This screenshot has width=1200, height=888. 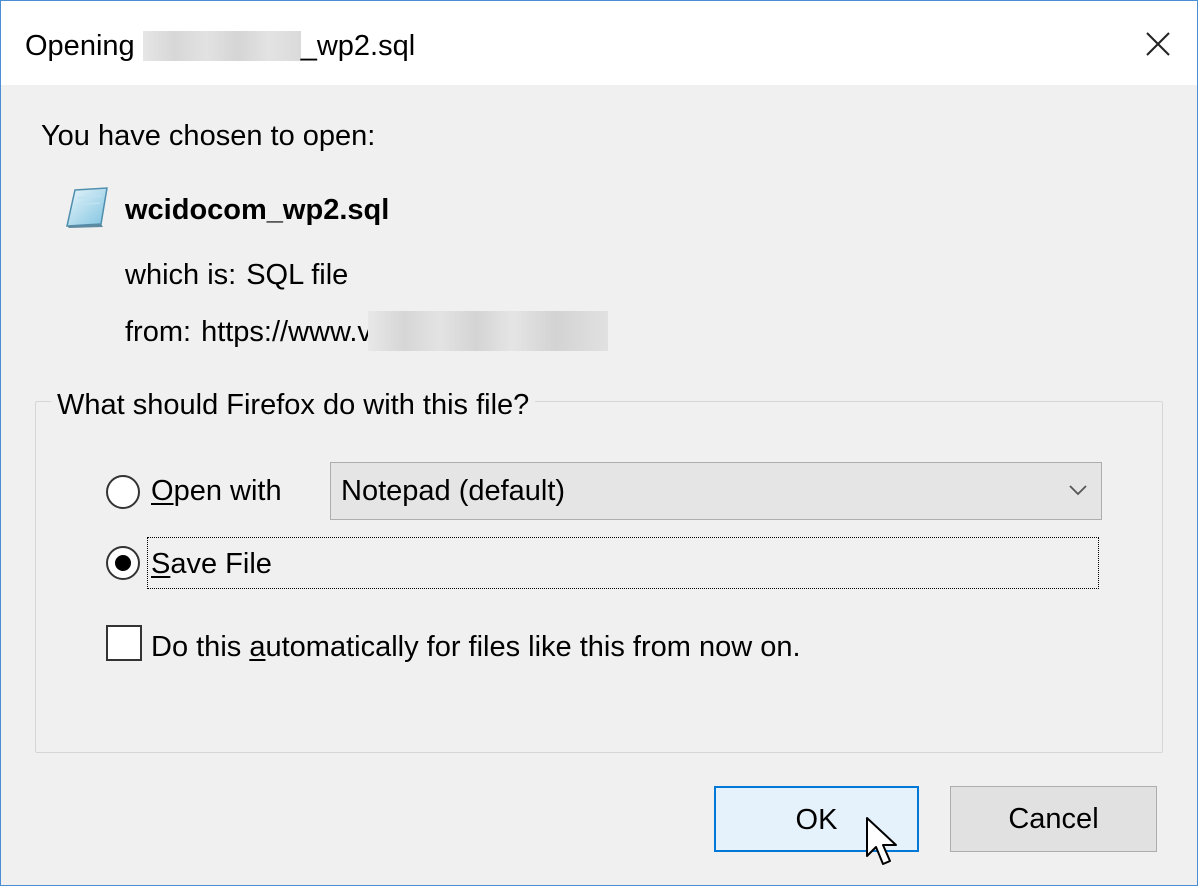 I want to click on open-with-radio, so click(x=123, y=492).